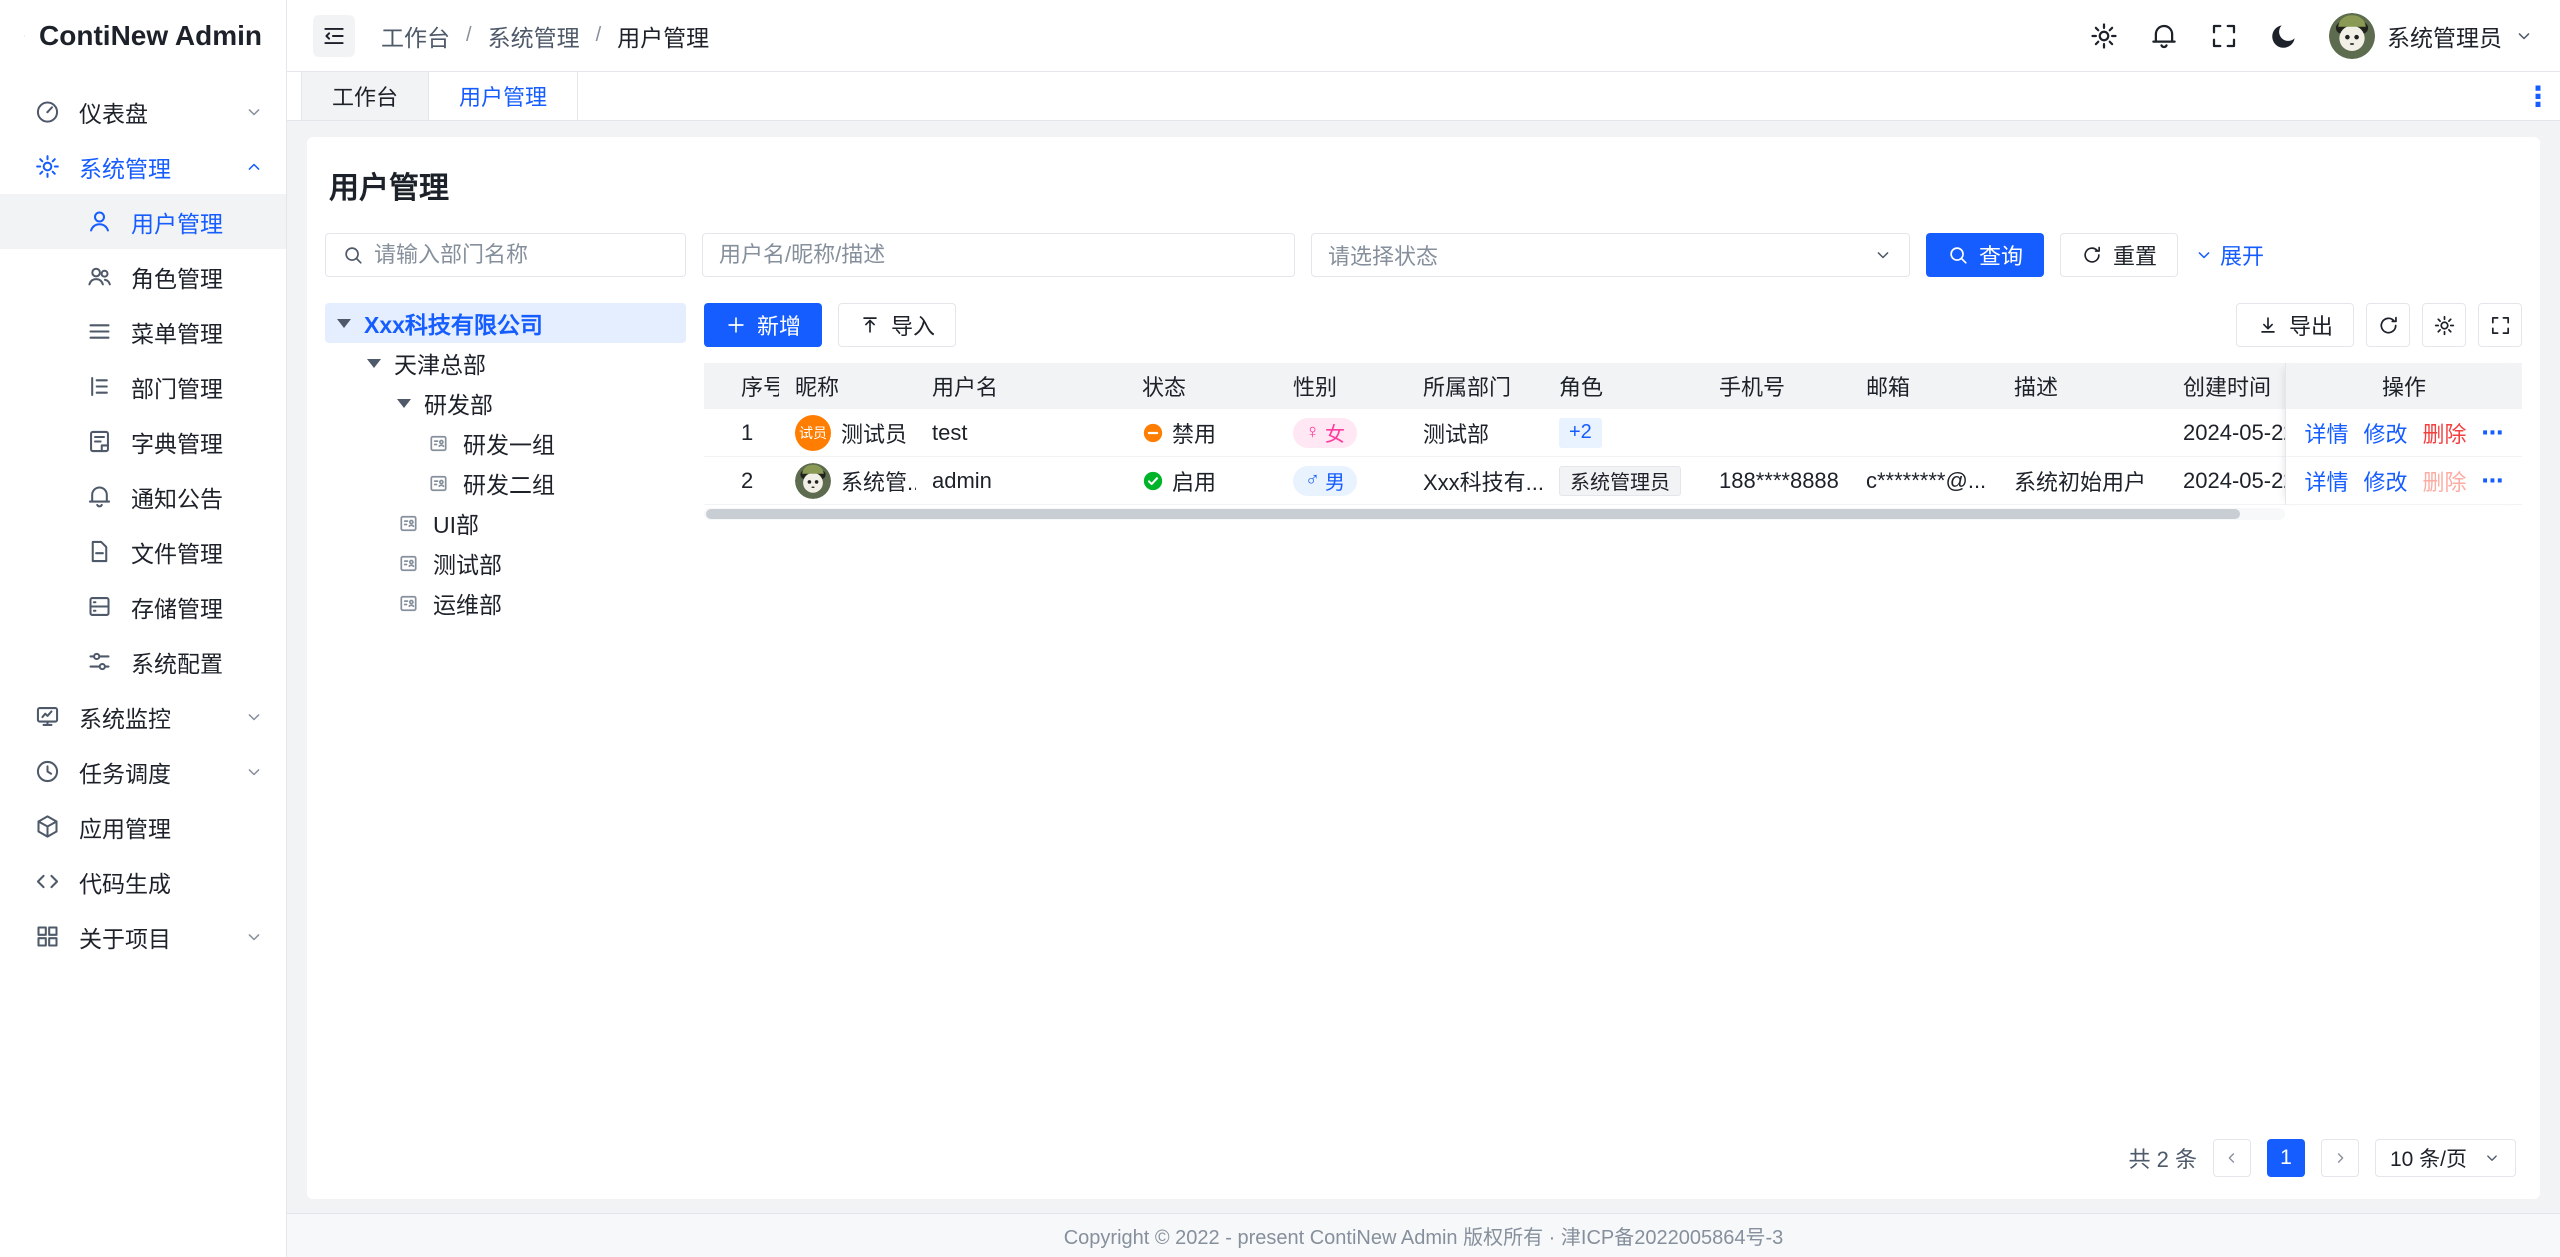 The image size is (2560, 1257). I want to click on keyword-search-field, so click(998, 255).